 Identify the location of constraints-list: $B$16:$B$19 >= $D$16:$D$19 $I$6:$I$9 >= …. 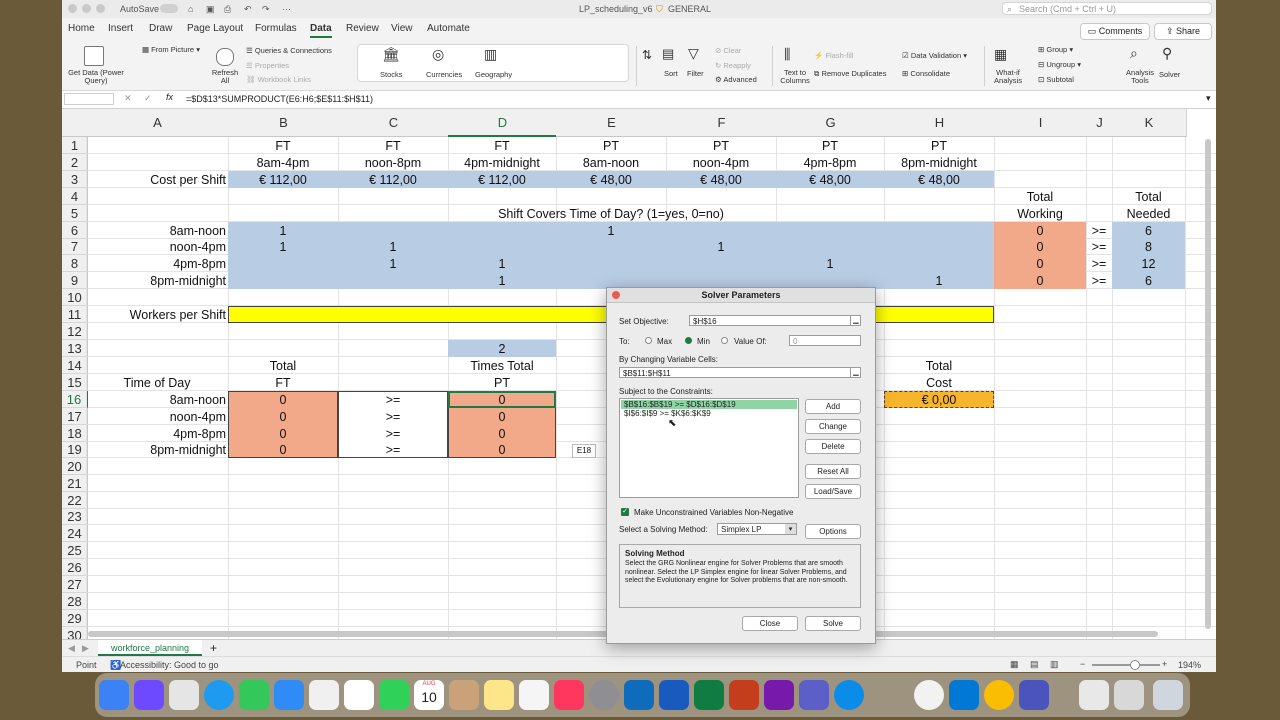
(709, 448).